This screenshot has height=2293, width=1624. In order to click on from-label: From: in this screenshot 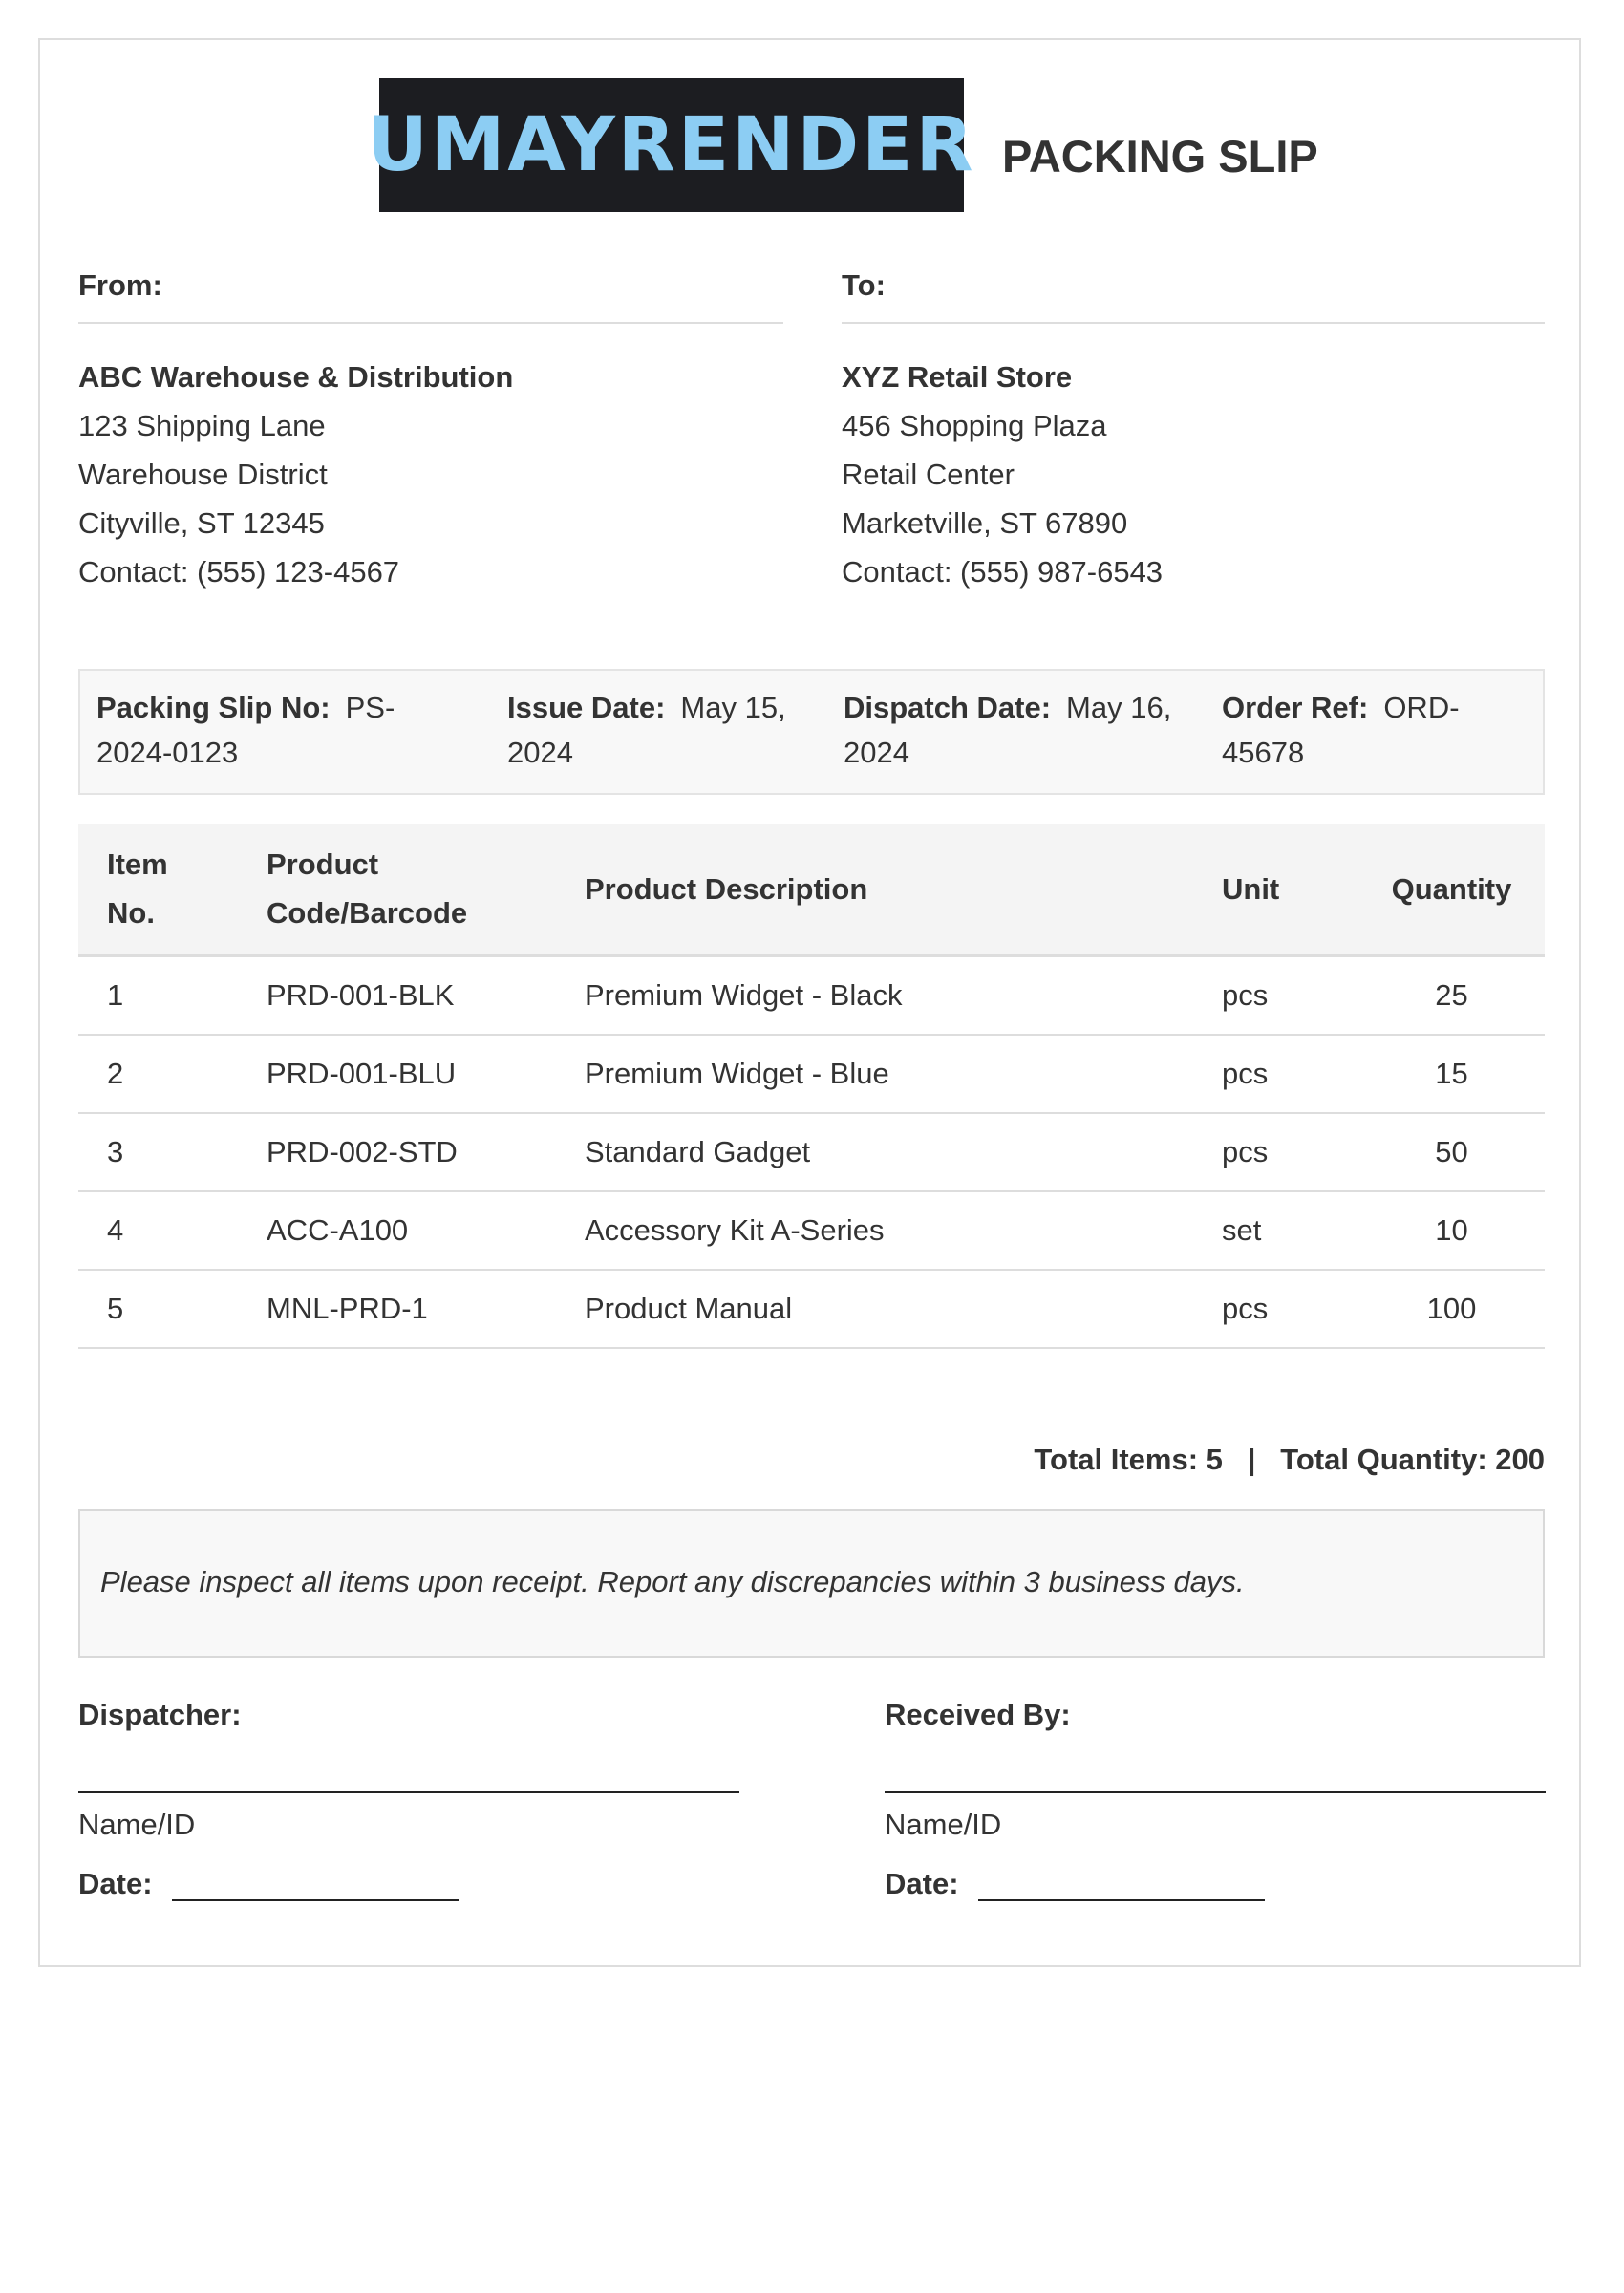, I will do `click(431, 296)`.